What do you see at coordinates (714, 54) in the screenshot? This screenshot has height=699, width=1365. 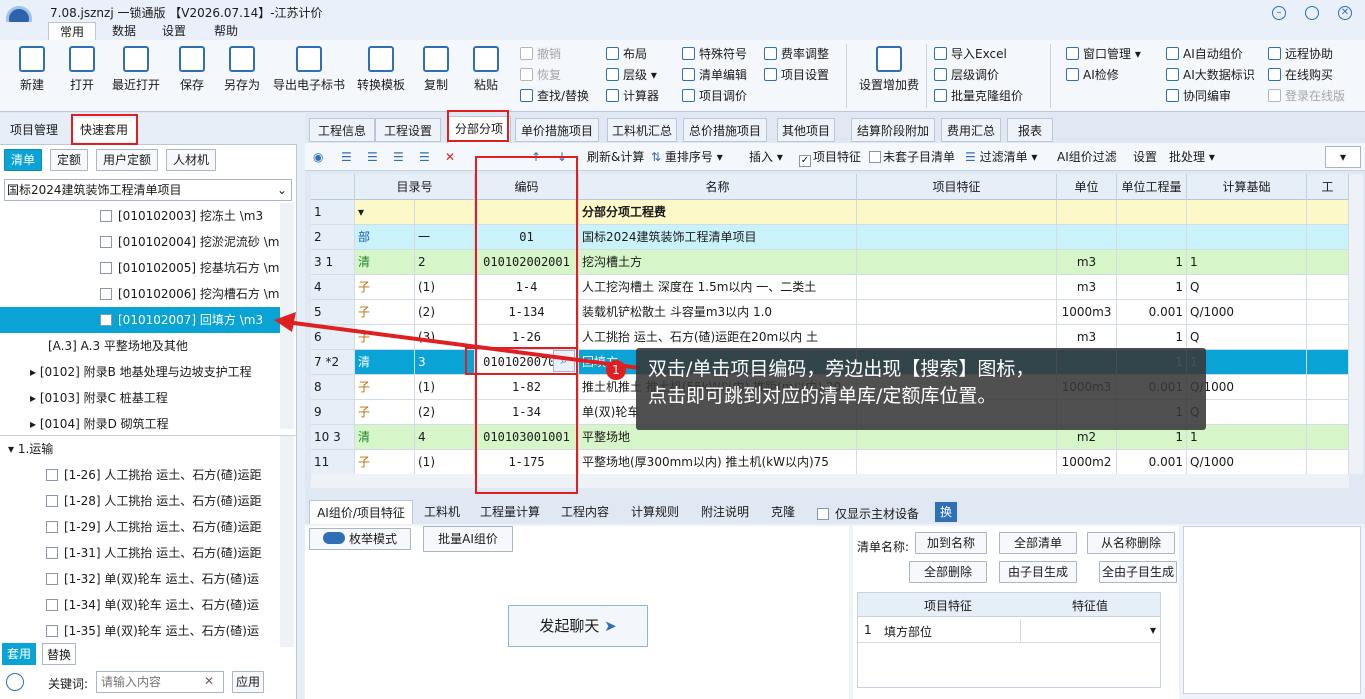 I see `special-symbol-button: 特殊符号` at bounding box center [714, 54].